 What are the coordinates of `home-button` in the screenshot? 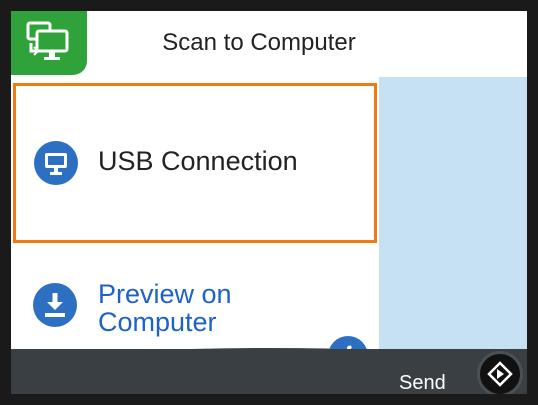 It's located at (49, 43).